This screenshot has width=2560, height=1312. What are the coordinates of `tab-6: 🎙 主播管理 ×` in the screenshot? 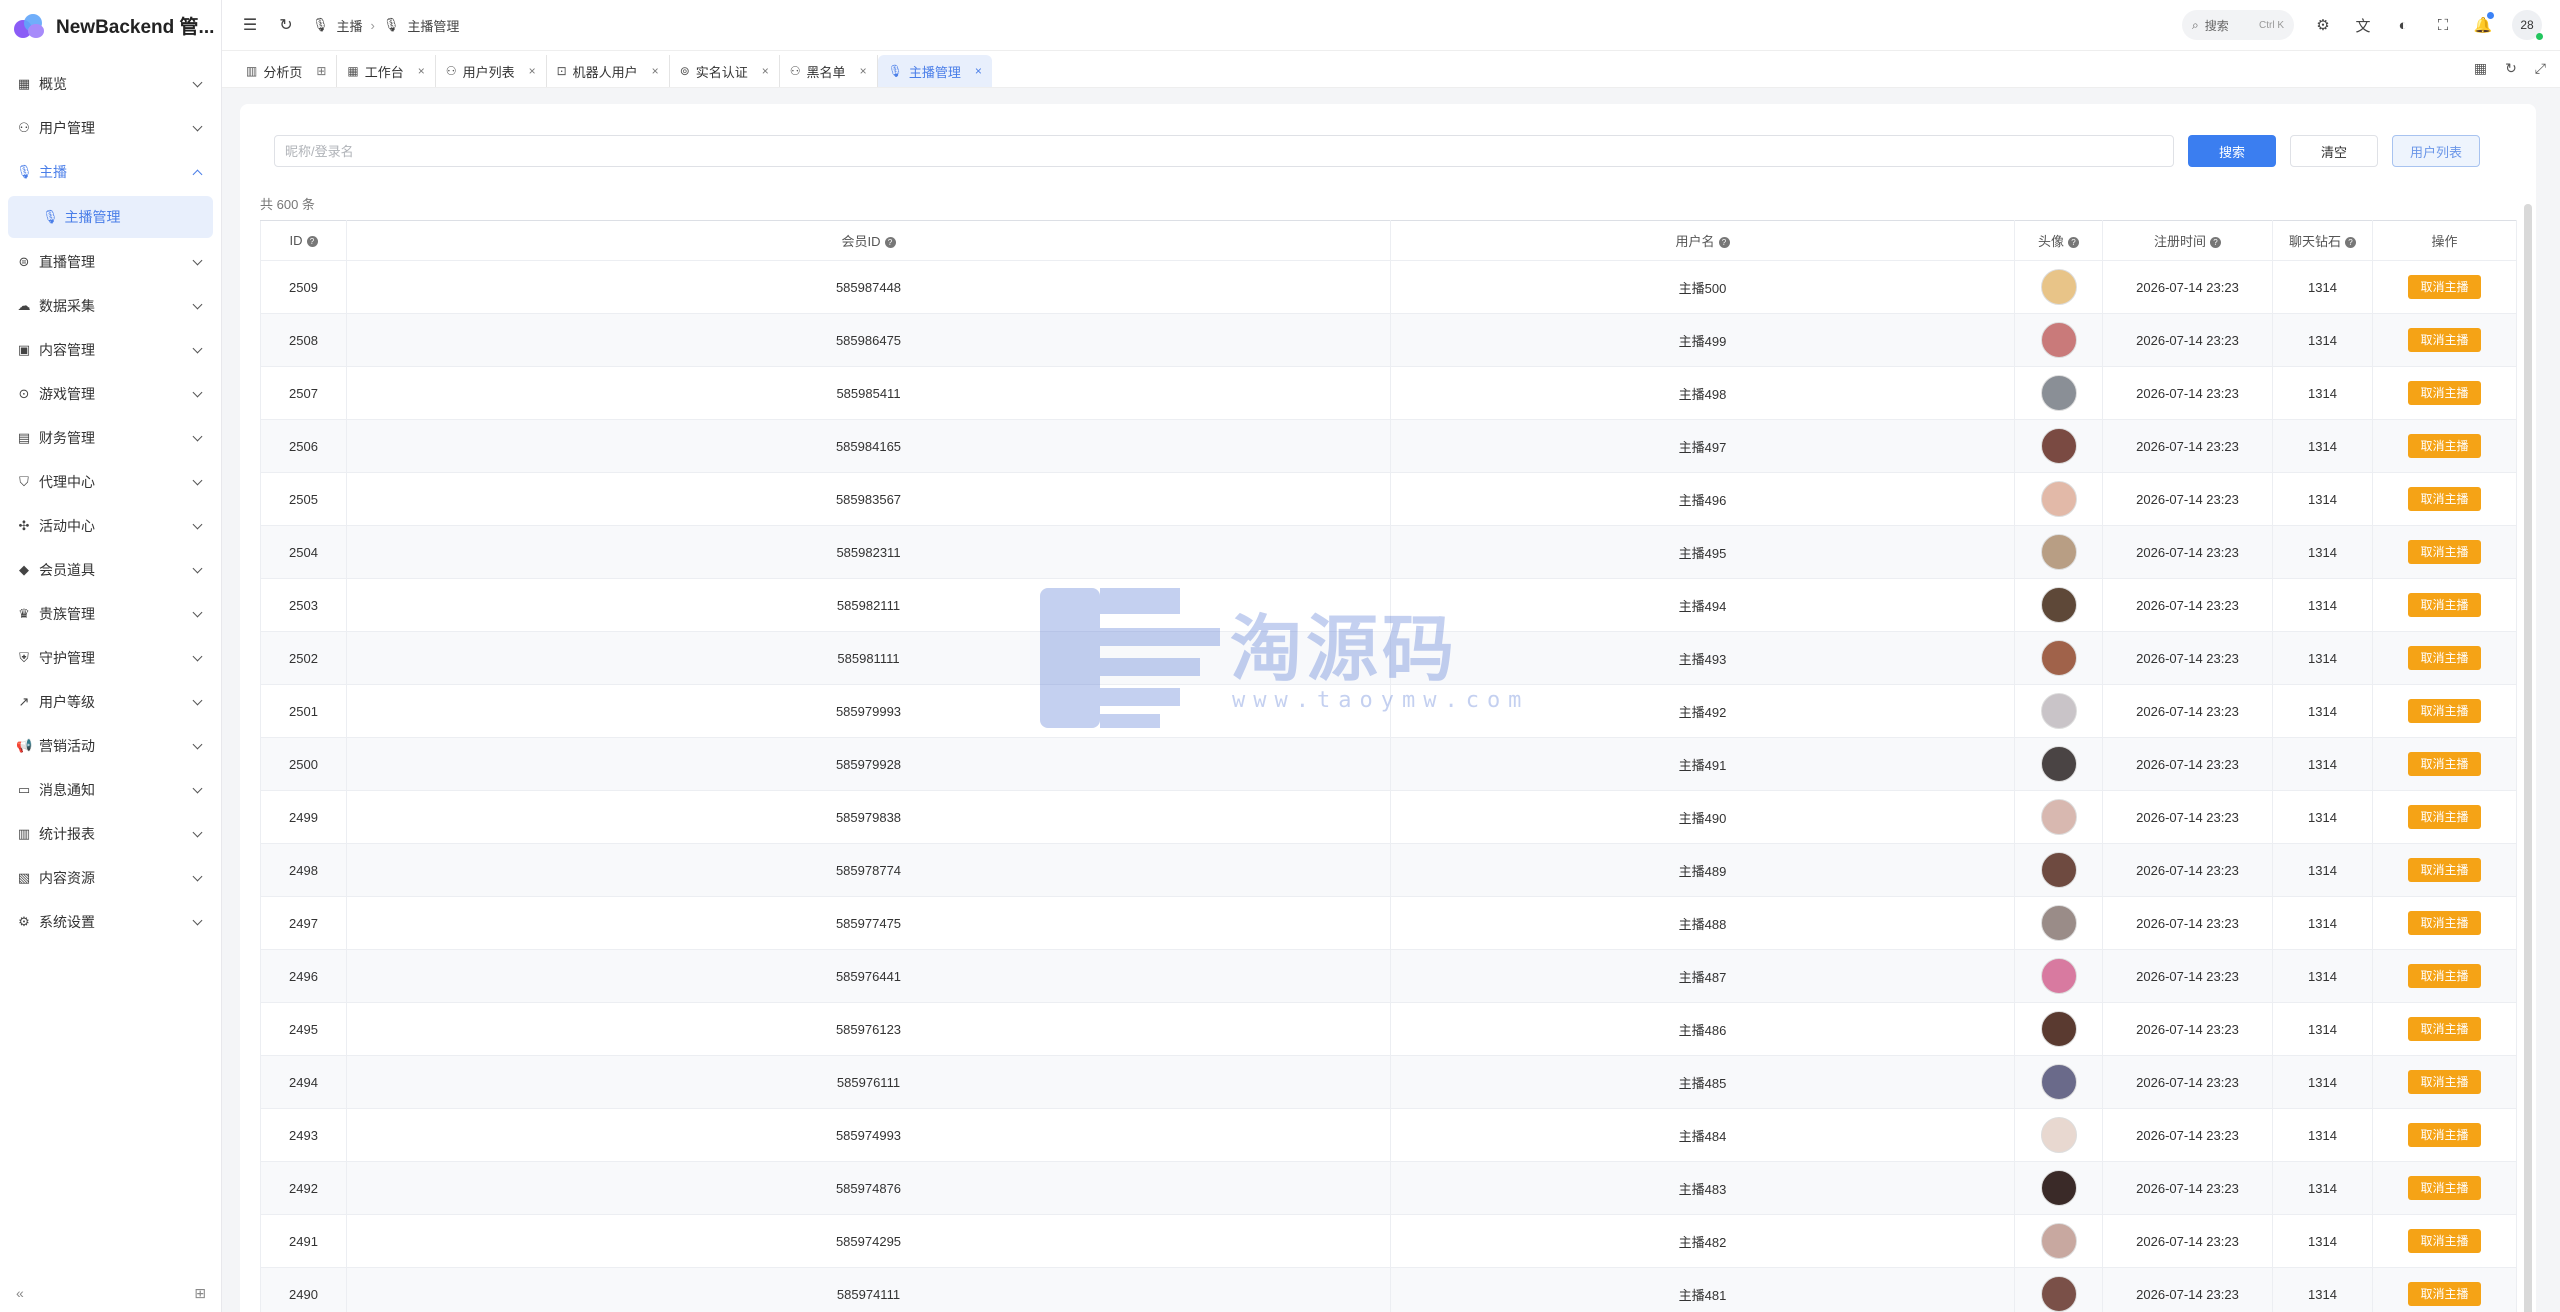 It's located at (934, 71).